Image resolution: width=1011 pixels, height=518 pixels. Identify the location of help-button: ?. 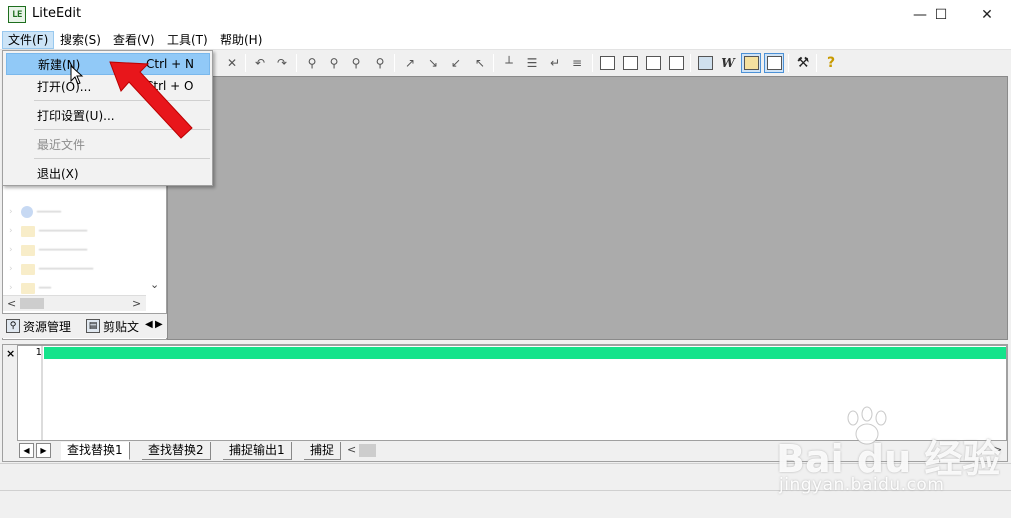
(831, 63).